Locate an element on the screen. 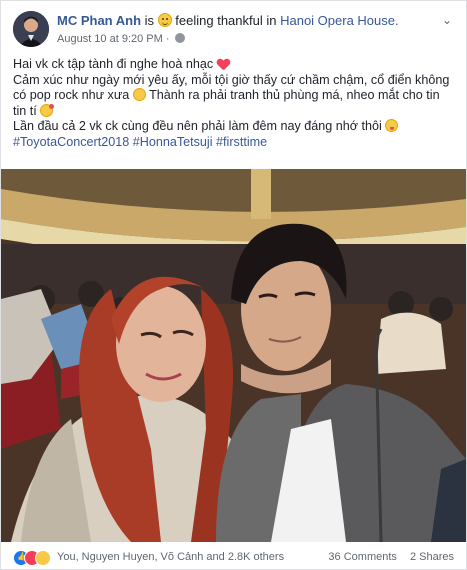 The height and width of the screenshot is (570, 467). engagement-counts: 36 Comments 2 Shares is located at coordinates (386, 557).